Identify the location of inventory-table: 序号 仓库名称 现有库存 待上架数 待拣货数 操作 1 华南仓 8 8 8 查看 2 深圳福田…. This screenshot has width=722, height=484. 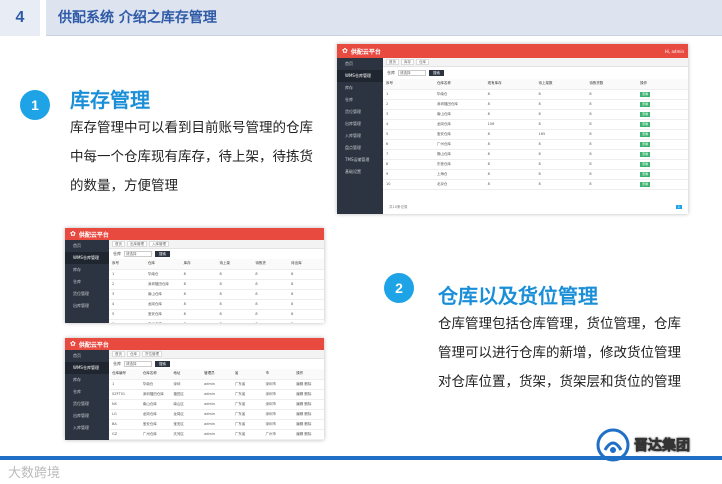
(535, 134).